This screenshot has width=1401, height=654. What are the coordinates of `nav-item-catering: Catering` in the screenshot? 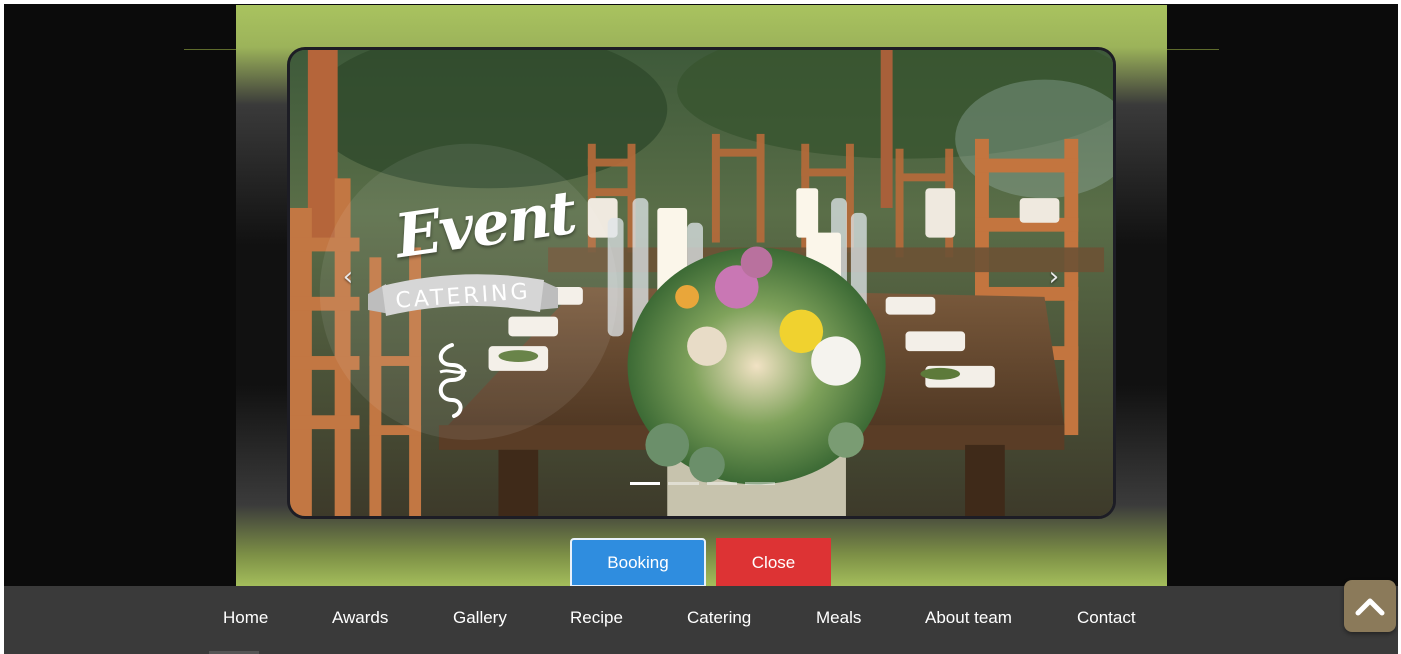 It's located at (719, 618).